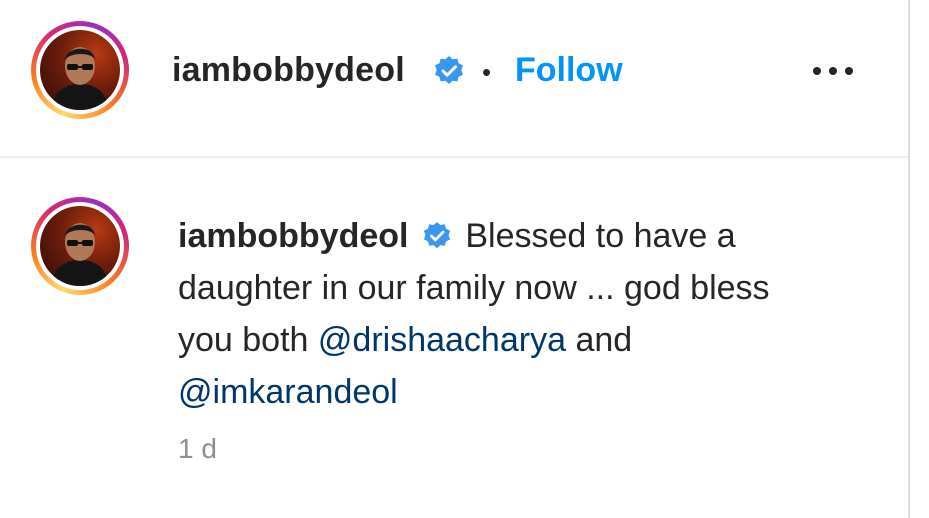  I want to click on mention-link: @drishaacharya, so click(442, 340).